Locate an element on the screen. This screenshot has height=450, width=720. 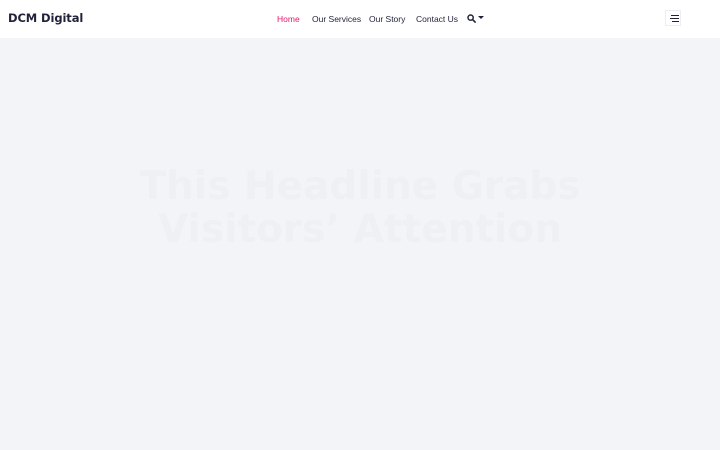
hamburger-menu-button is located at coordinates (673, 18).